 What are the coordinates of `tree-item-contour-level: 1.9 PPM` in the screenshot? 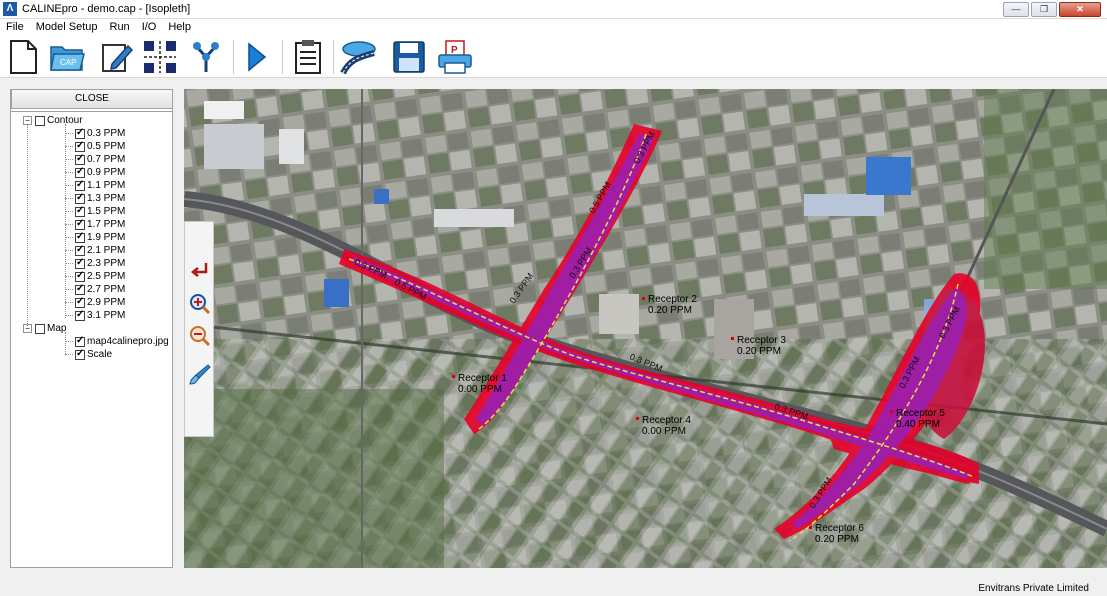 It's located at (100, 237).